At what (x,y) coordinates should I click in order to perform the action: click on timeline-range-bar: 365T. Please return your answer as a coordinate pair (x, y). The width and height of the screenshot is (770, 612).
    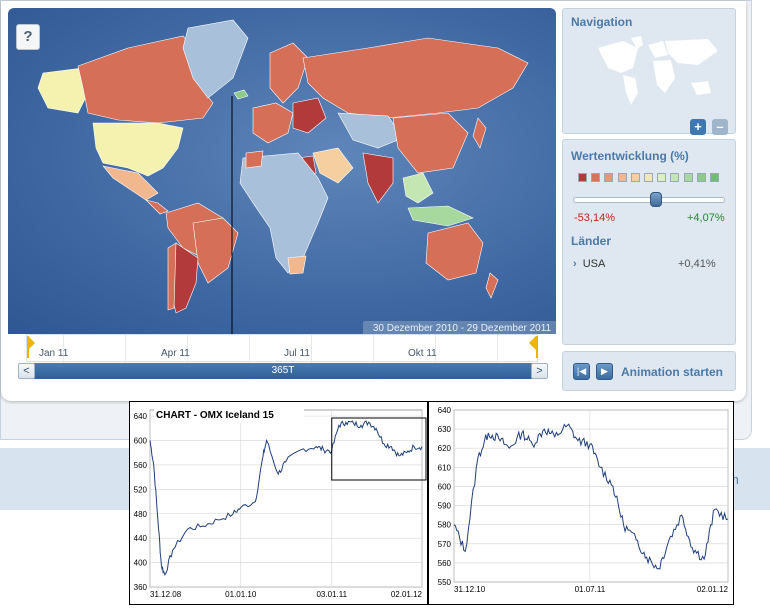
    Looking at the image, I should click on (283, 371).